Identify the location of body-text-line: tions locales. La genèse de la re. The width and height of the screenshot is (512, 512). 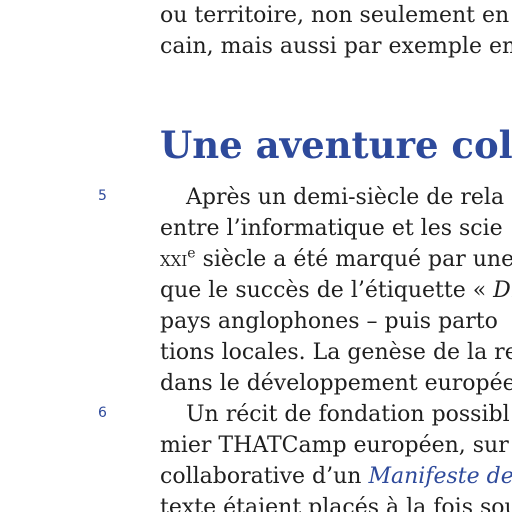
(336, 352).